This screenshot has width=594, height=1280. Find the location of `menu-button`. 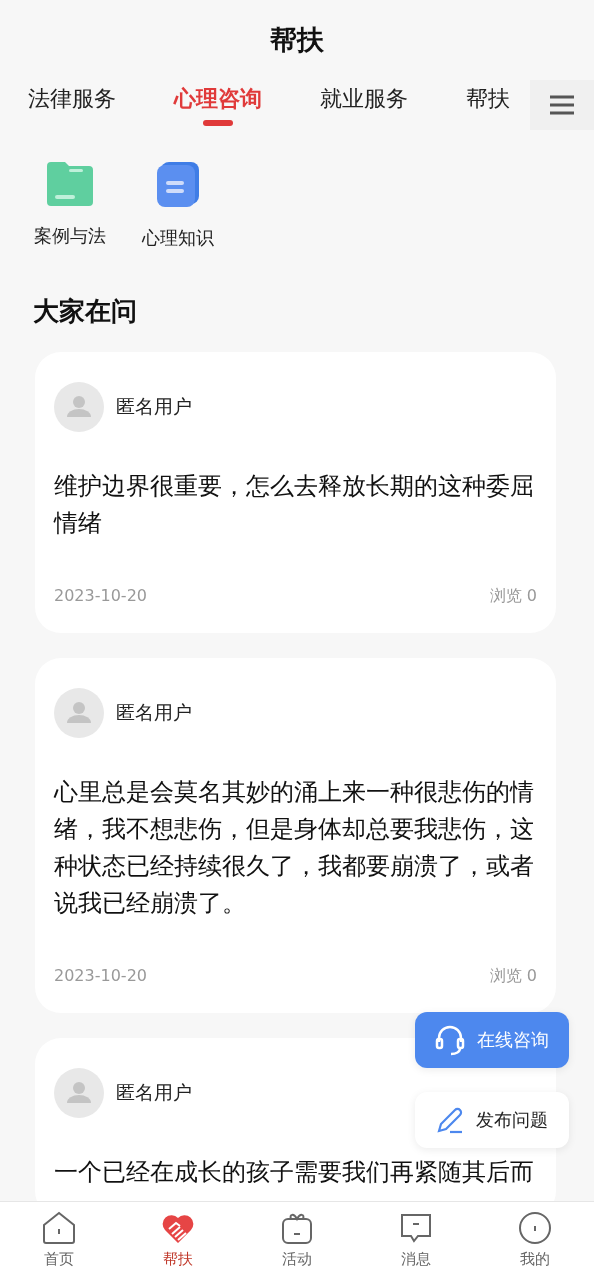

menu-button is located at coordinates (562, 105).